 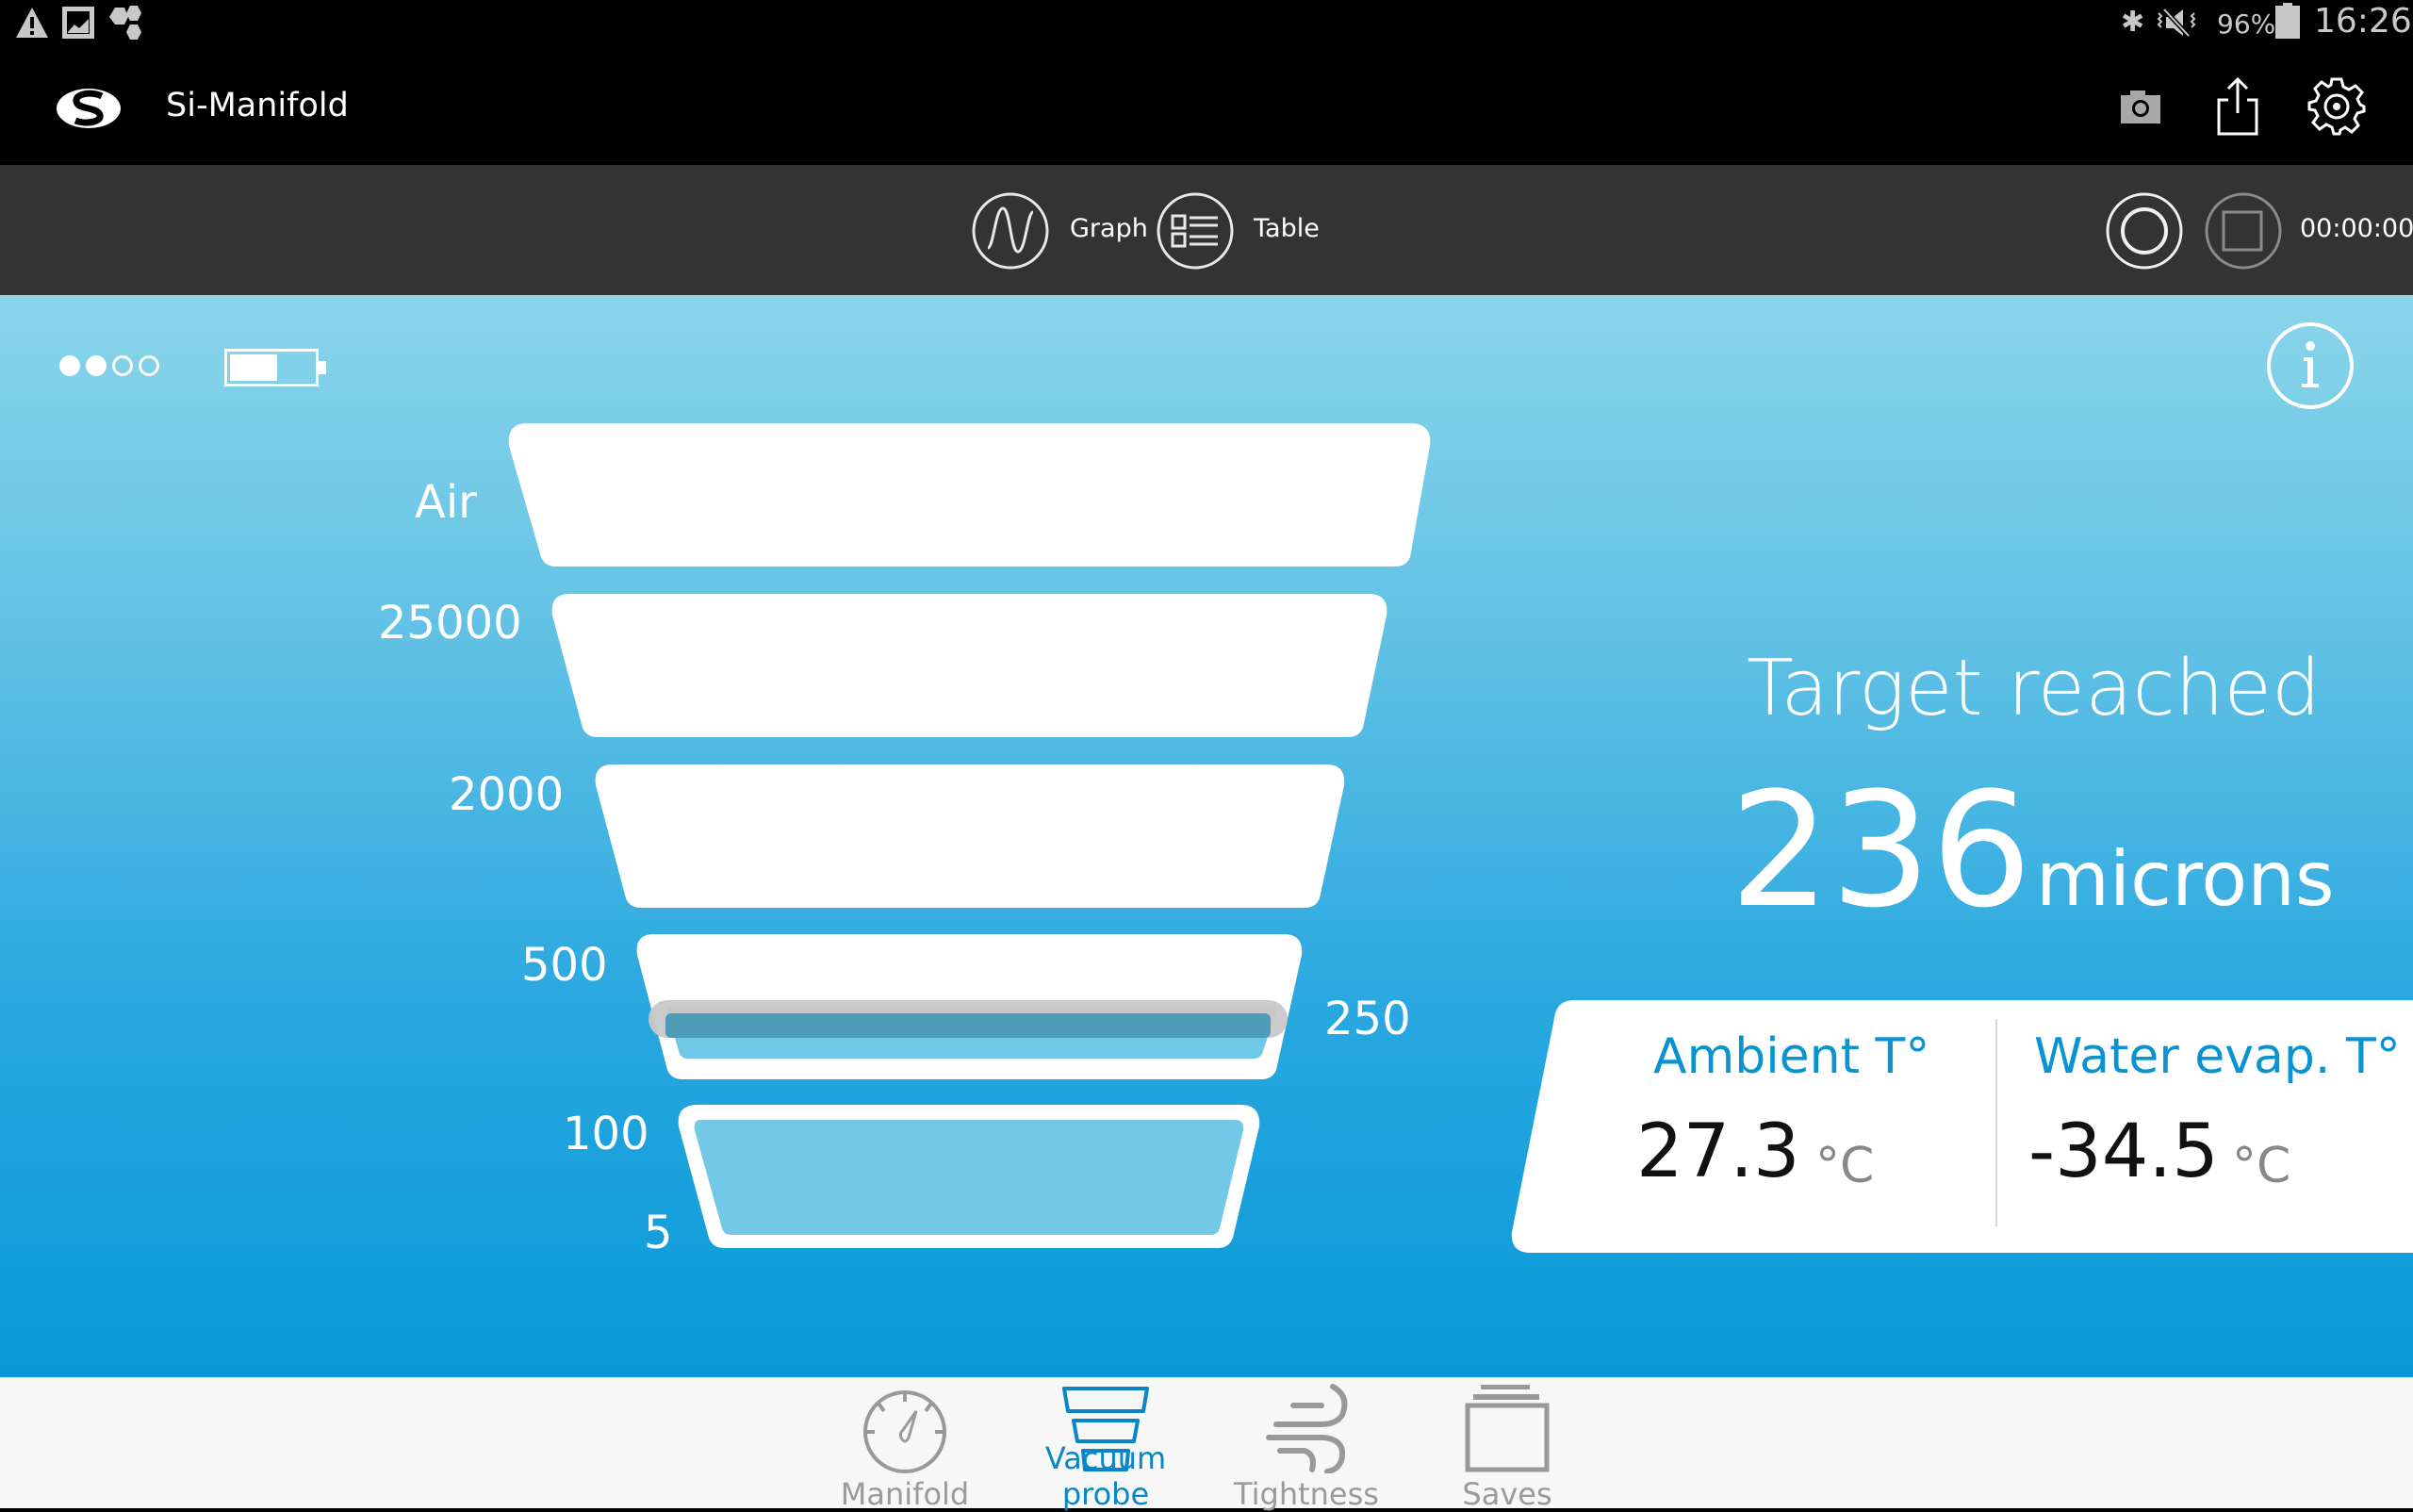 What do you see at coordinates (2124, 1152) in the screenshot?
I see `water-evap-temp-value: -34.5` at bounding box center [2124, 1152].